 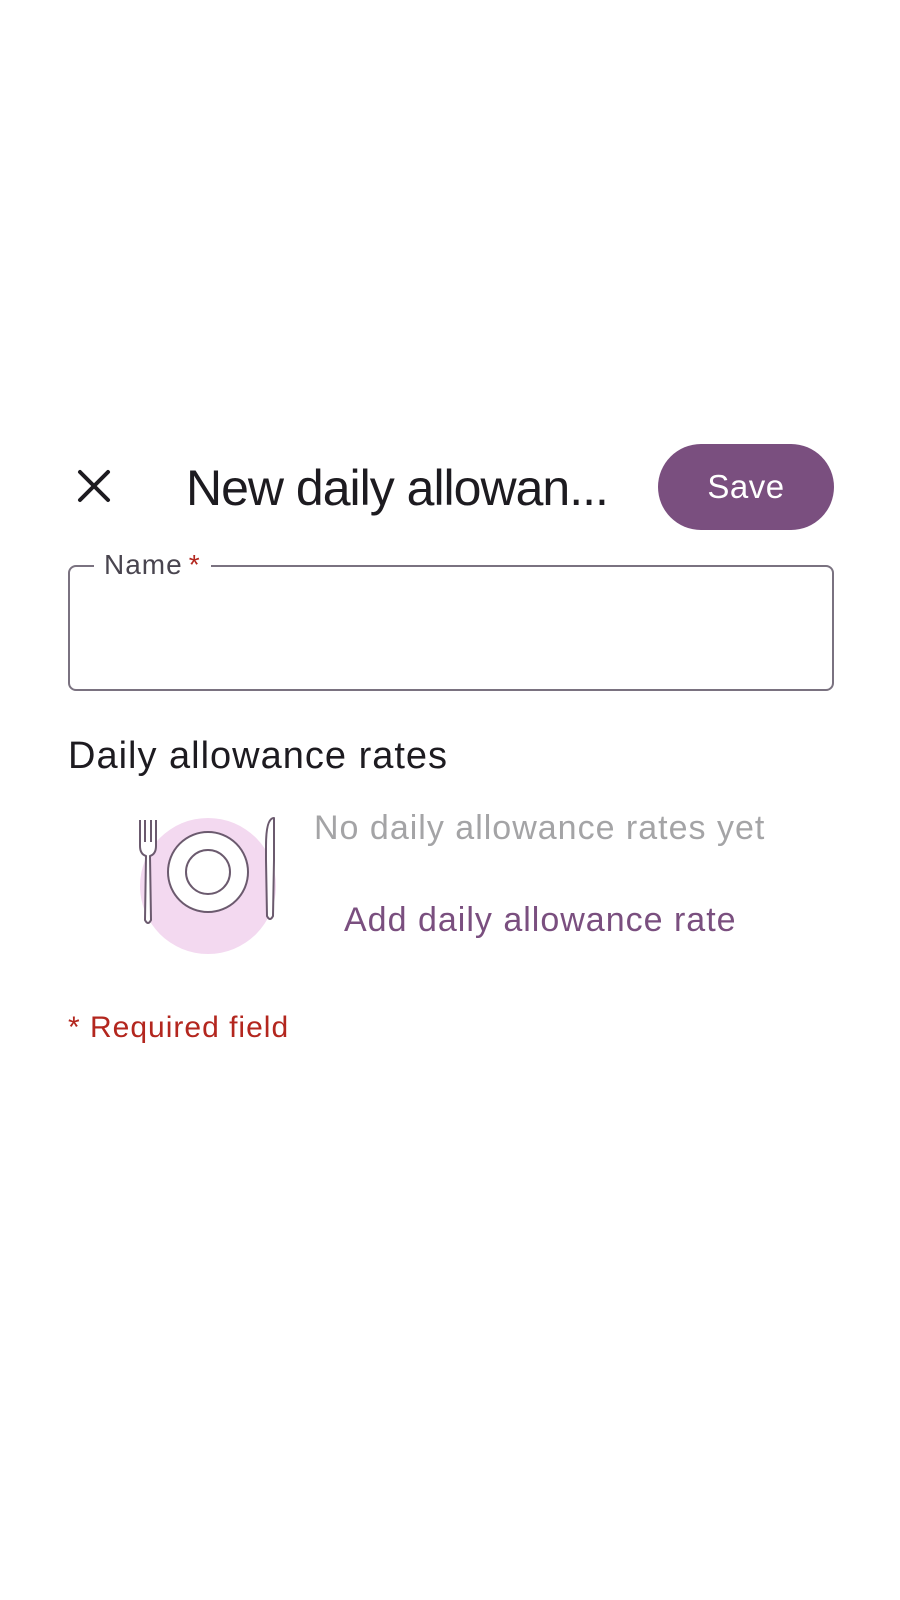 I want to click on save-button: Save, so click(x=746, y=487).